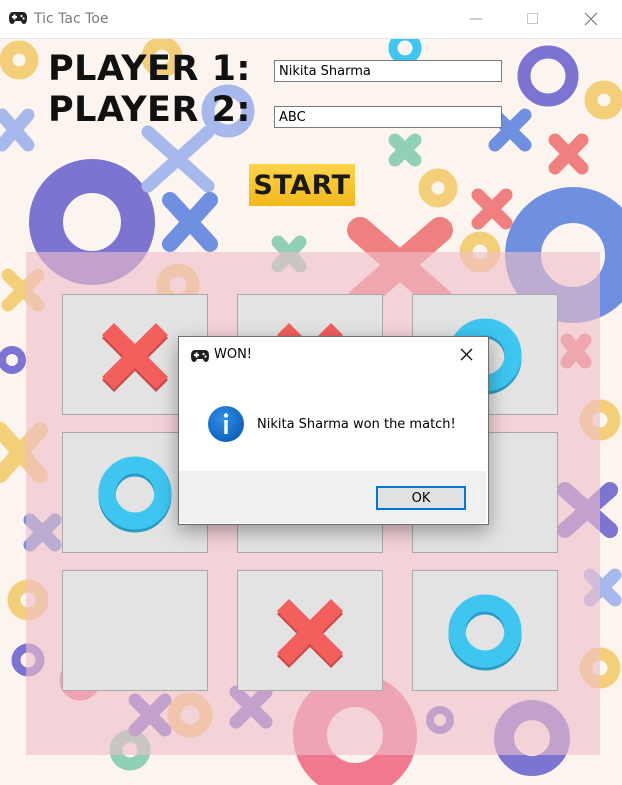 Image resolution: width=622 pixels, height=785 pixels. I want to click on window-title: Tic Tac Toe, so click(71, 19).